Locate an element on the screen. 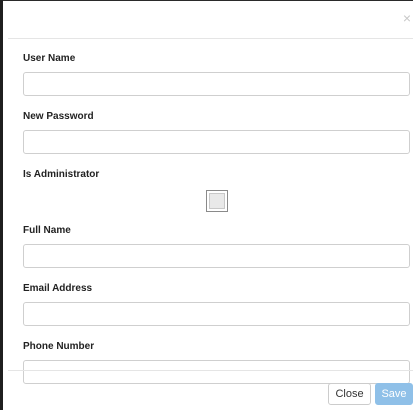 The width and height of the screenshot is (413, 410). save-button: Save is located at coordinates (394, 394).